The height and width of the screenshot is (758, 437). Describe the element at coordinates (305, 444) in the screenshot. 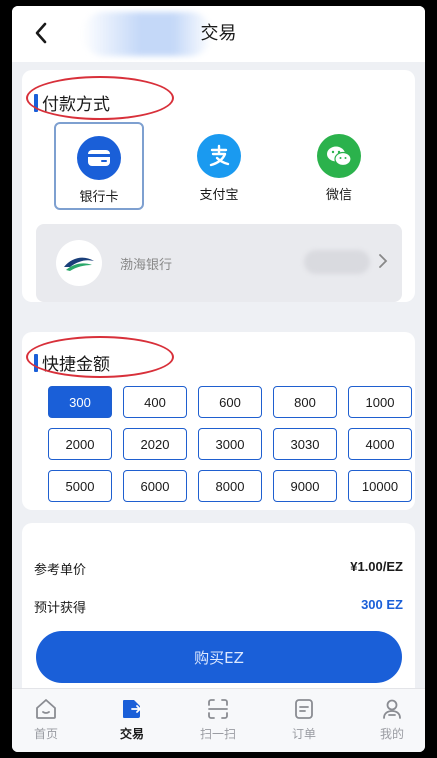

I see `amount-option: 3030` at that location.